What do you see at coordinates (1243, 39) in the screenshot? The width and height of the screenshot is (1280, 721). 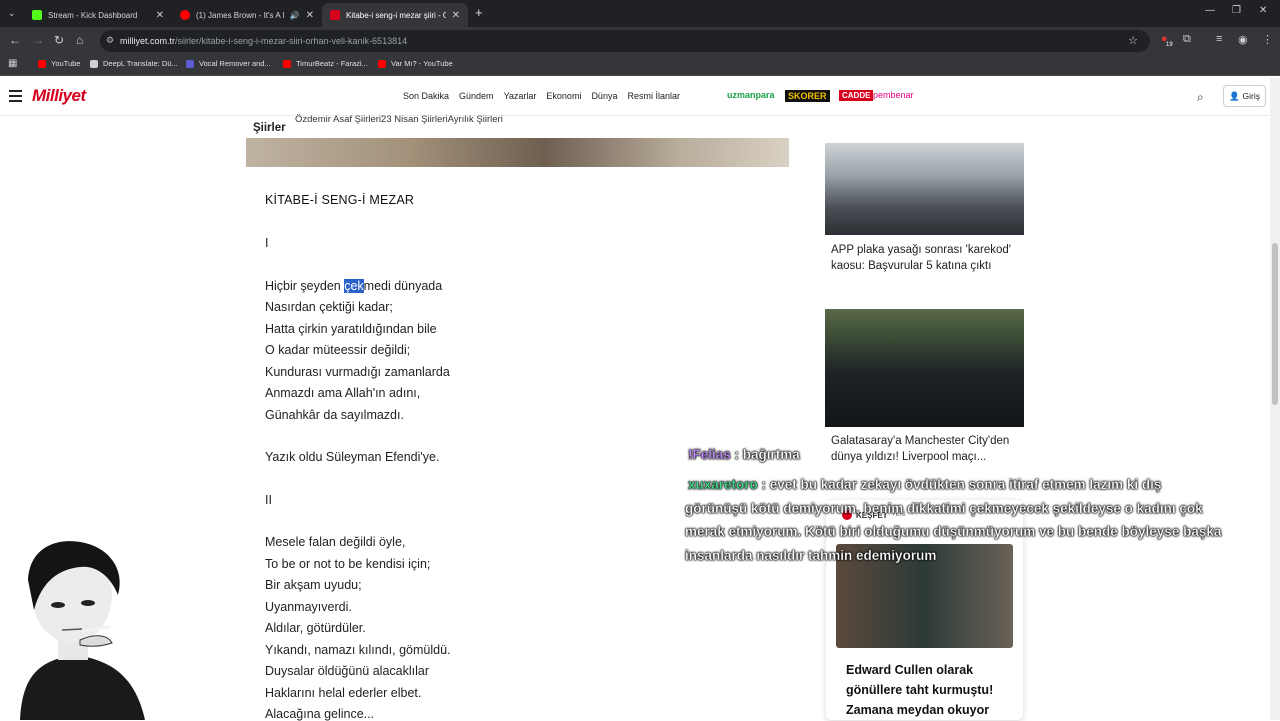 I see `profile-icon: ◉` at bounding box center [1243, 39].